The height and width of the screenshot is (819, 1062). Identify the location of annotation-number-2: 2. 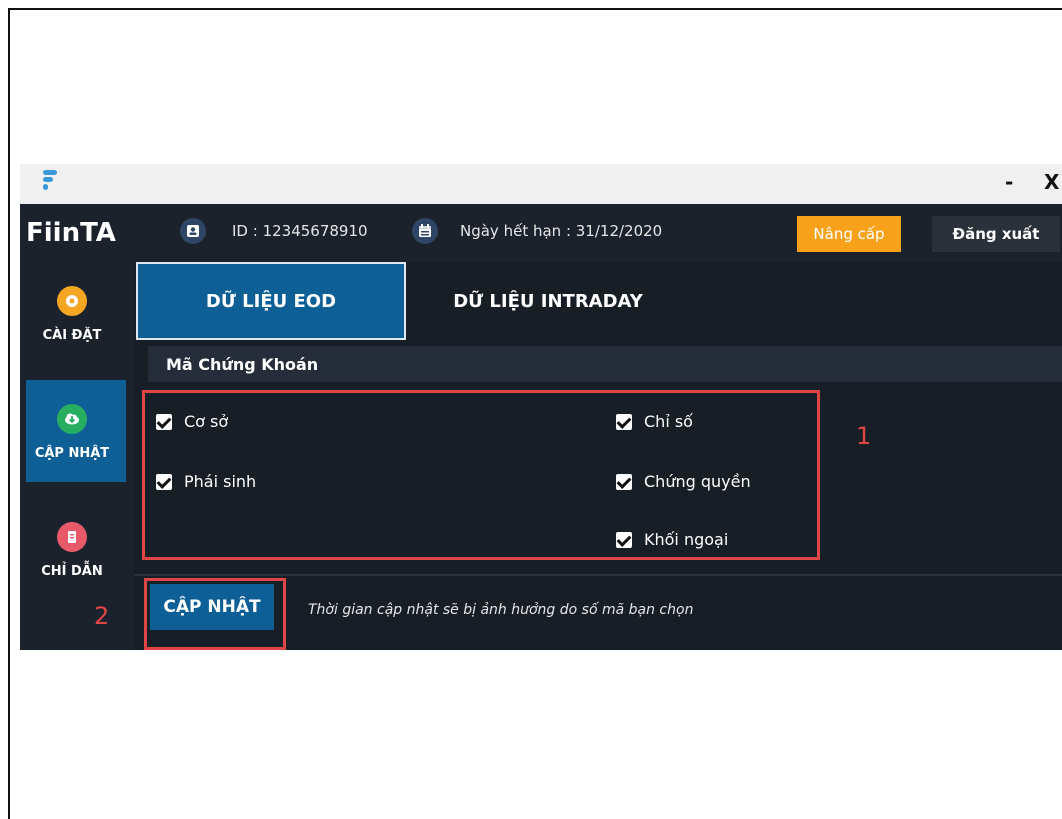
(102, 616).